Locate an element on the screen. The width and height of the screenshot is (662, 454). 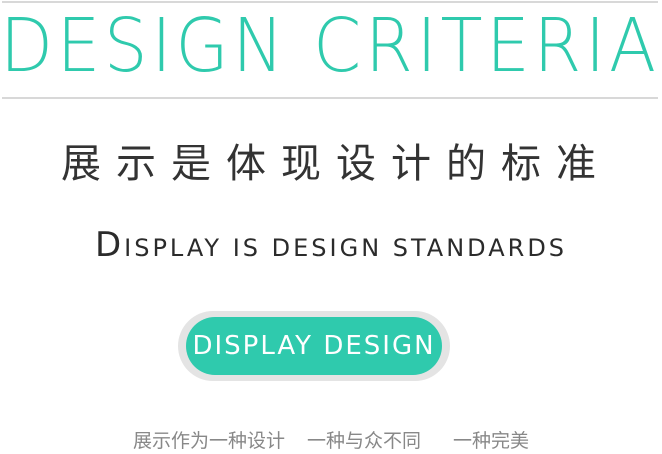
english-subheading-rest: isplay is design standards is located at coordinates (346, 248).